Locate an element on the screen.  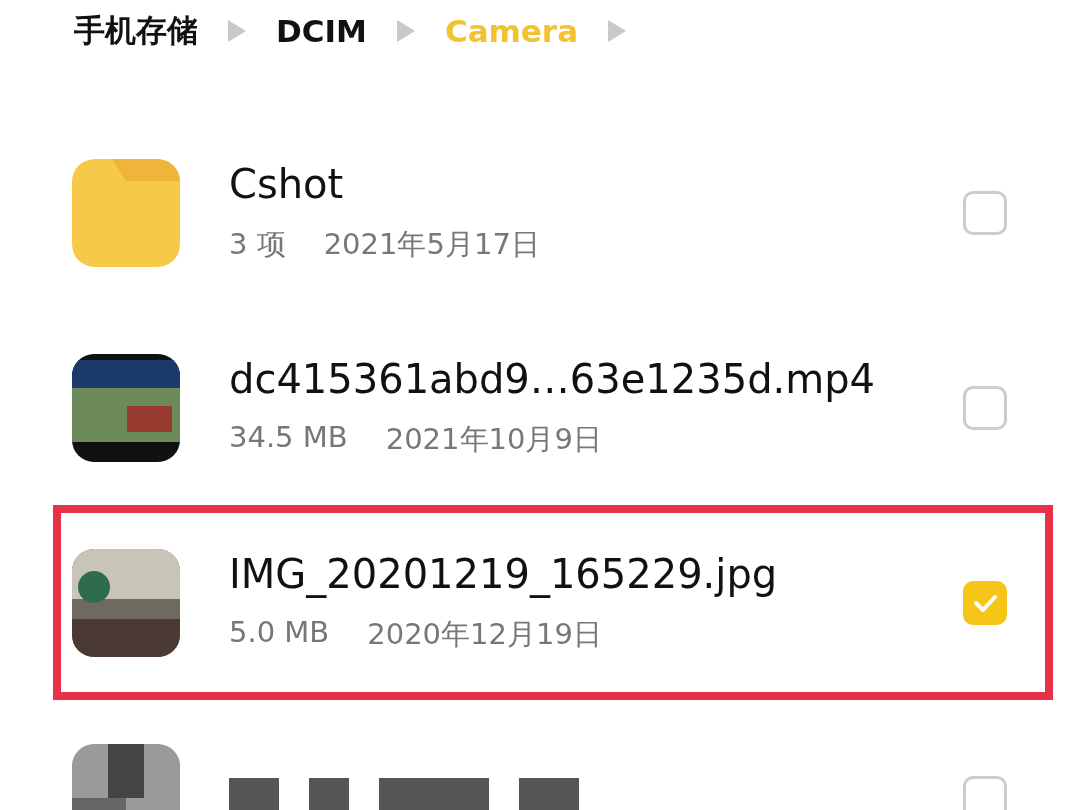
file-date: 2021年10月9日 is located at coordinates (493, 439).